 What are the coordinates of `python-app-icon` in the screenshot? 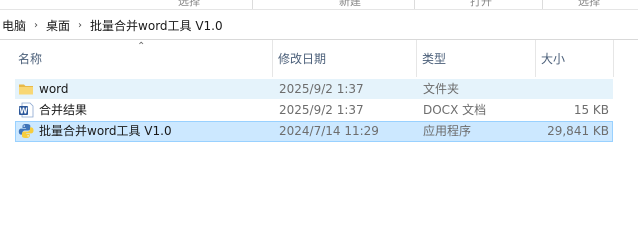 It's located at (26, 131).